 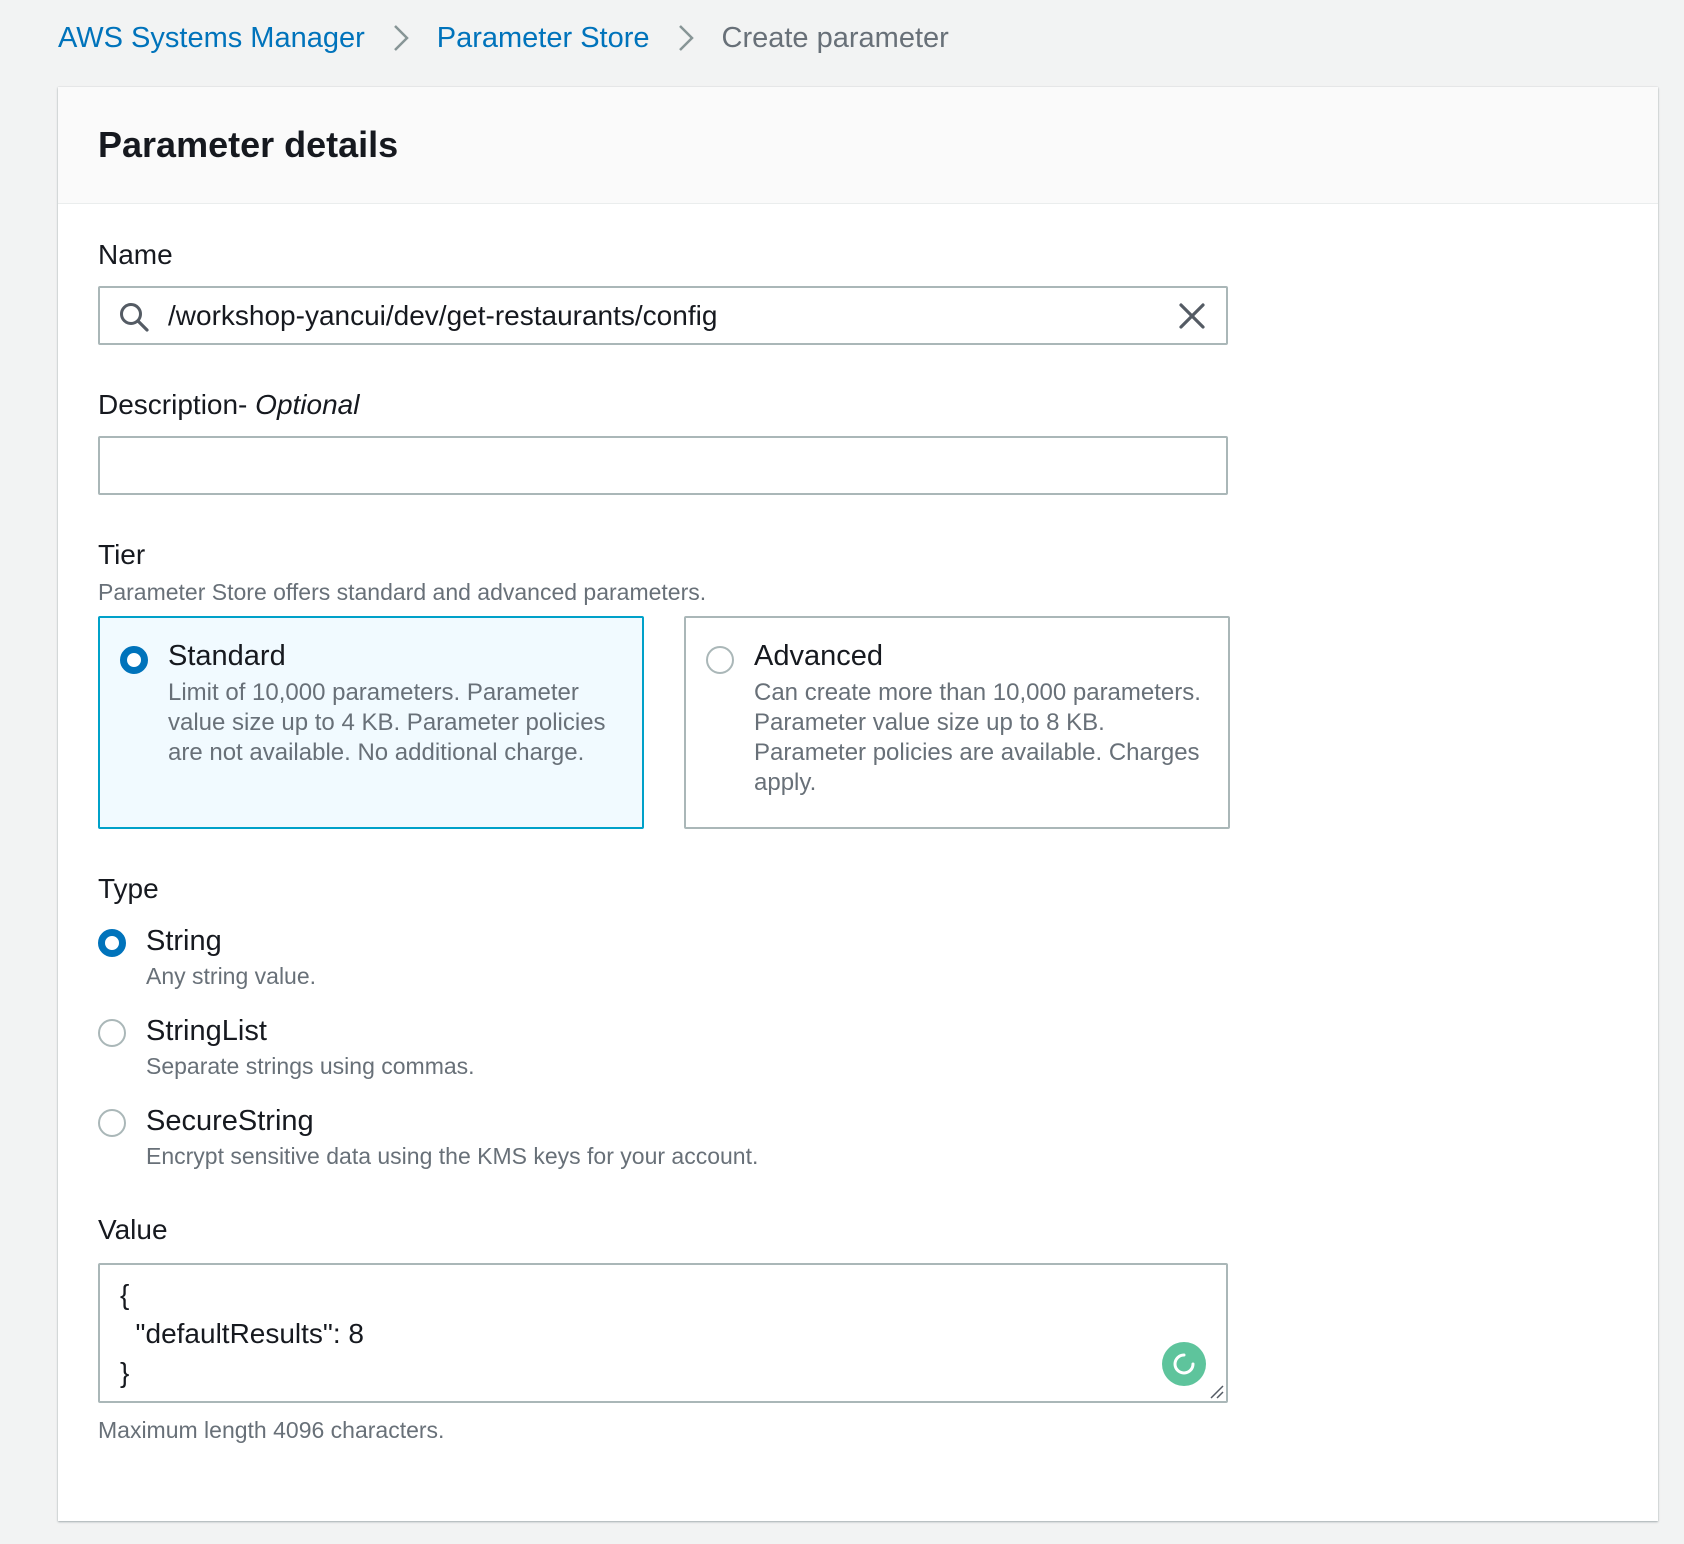 What do you see at coordinates (663, 1333) in the screenshot?
I see `value-textarea: { "defaultResults": 8 }` at bounding box center [663, 1333].